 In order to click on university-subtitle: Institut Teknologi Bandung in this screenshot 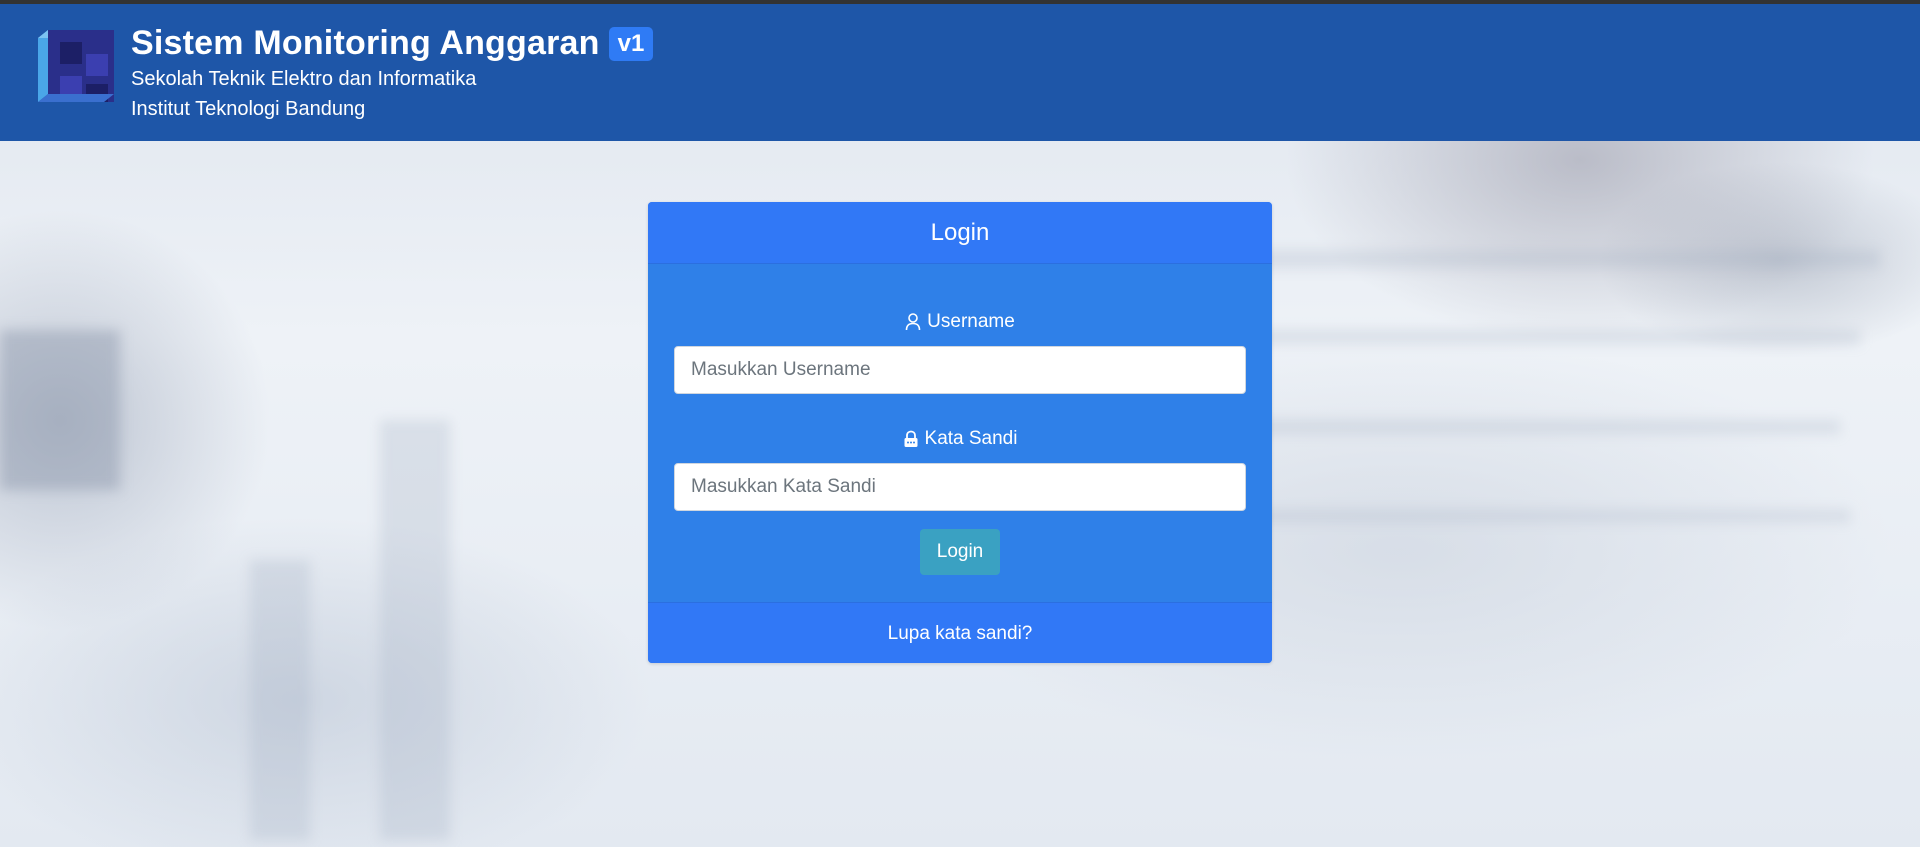, I will do `click(248, 109)`.